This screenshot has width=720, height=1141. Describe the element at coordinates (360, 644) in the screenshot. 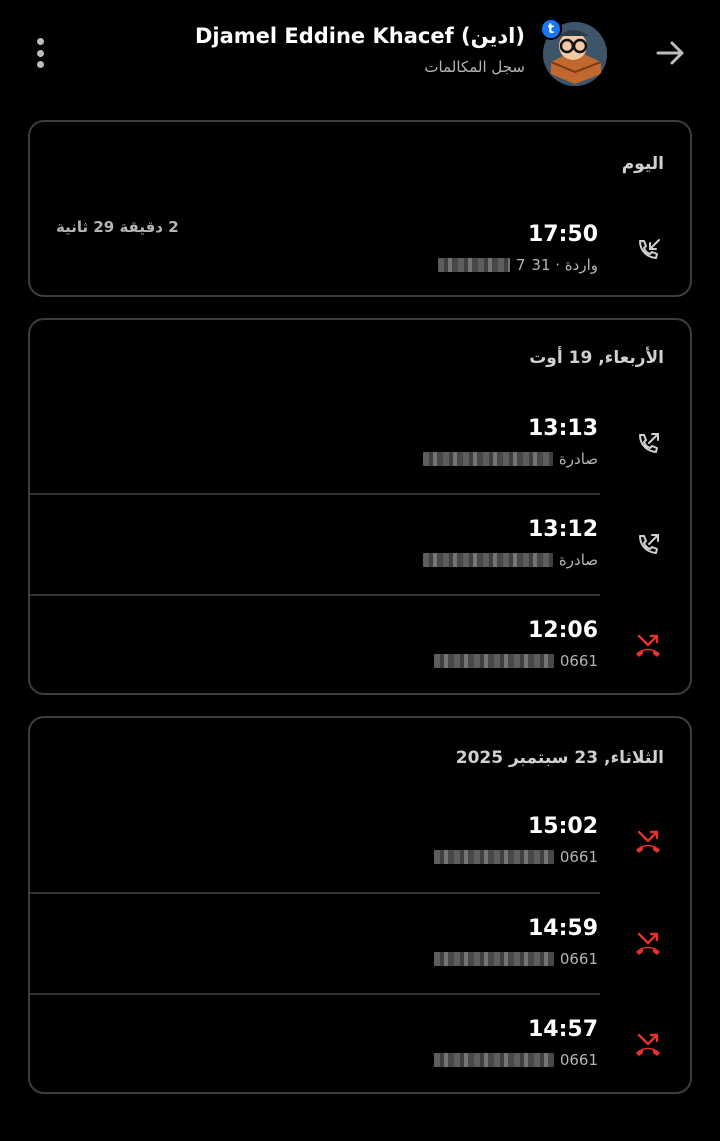

I see `call-row: 12:06 0661` at that location.